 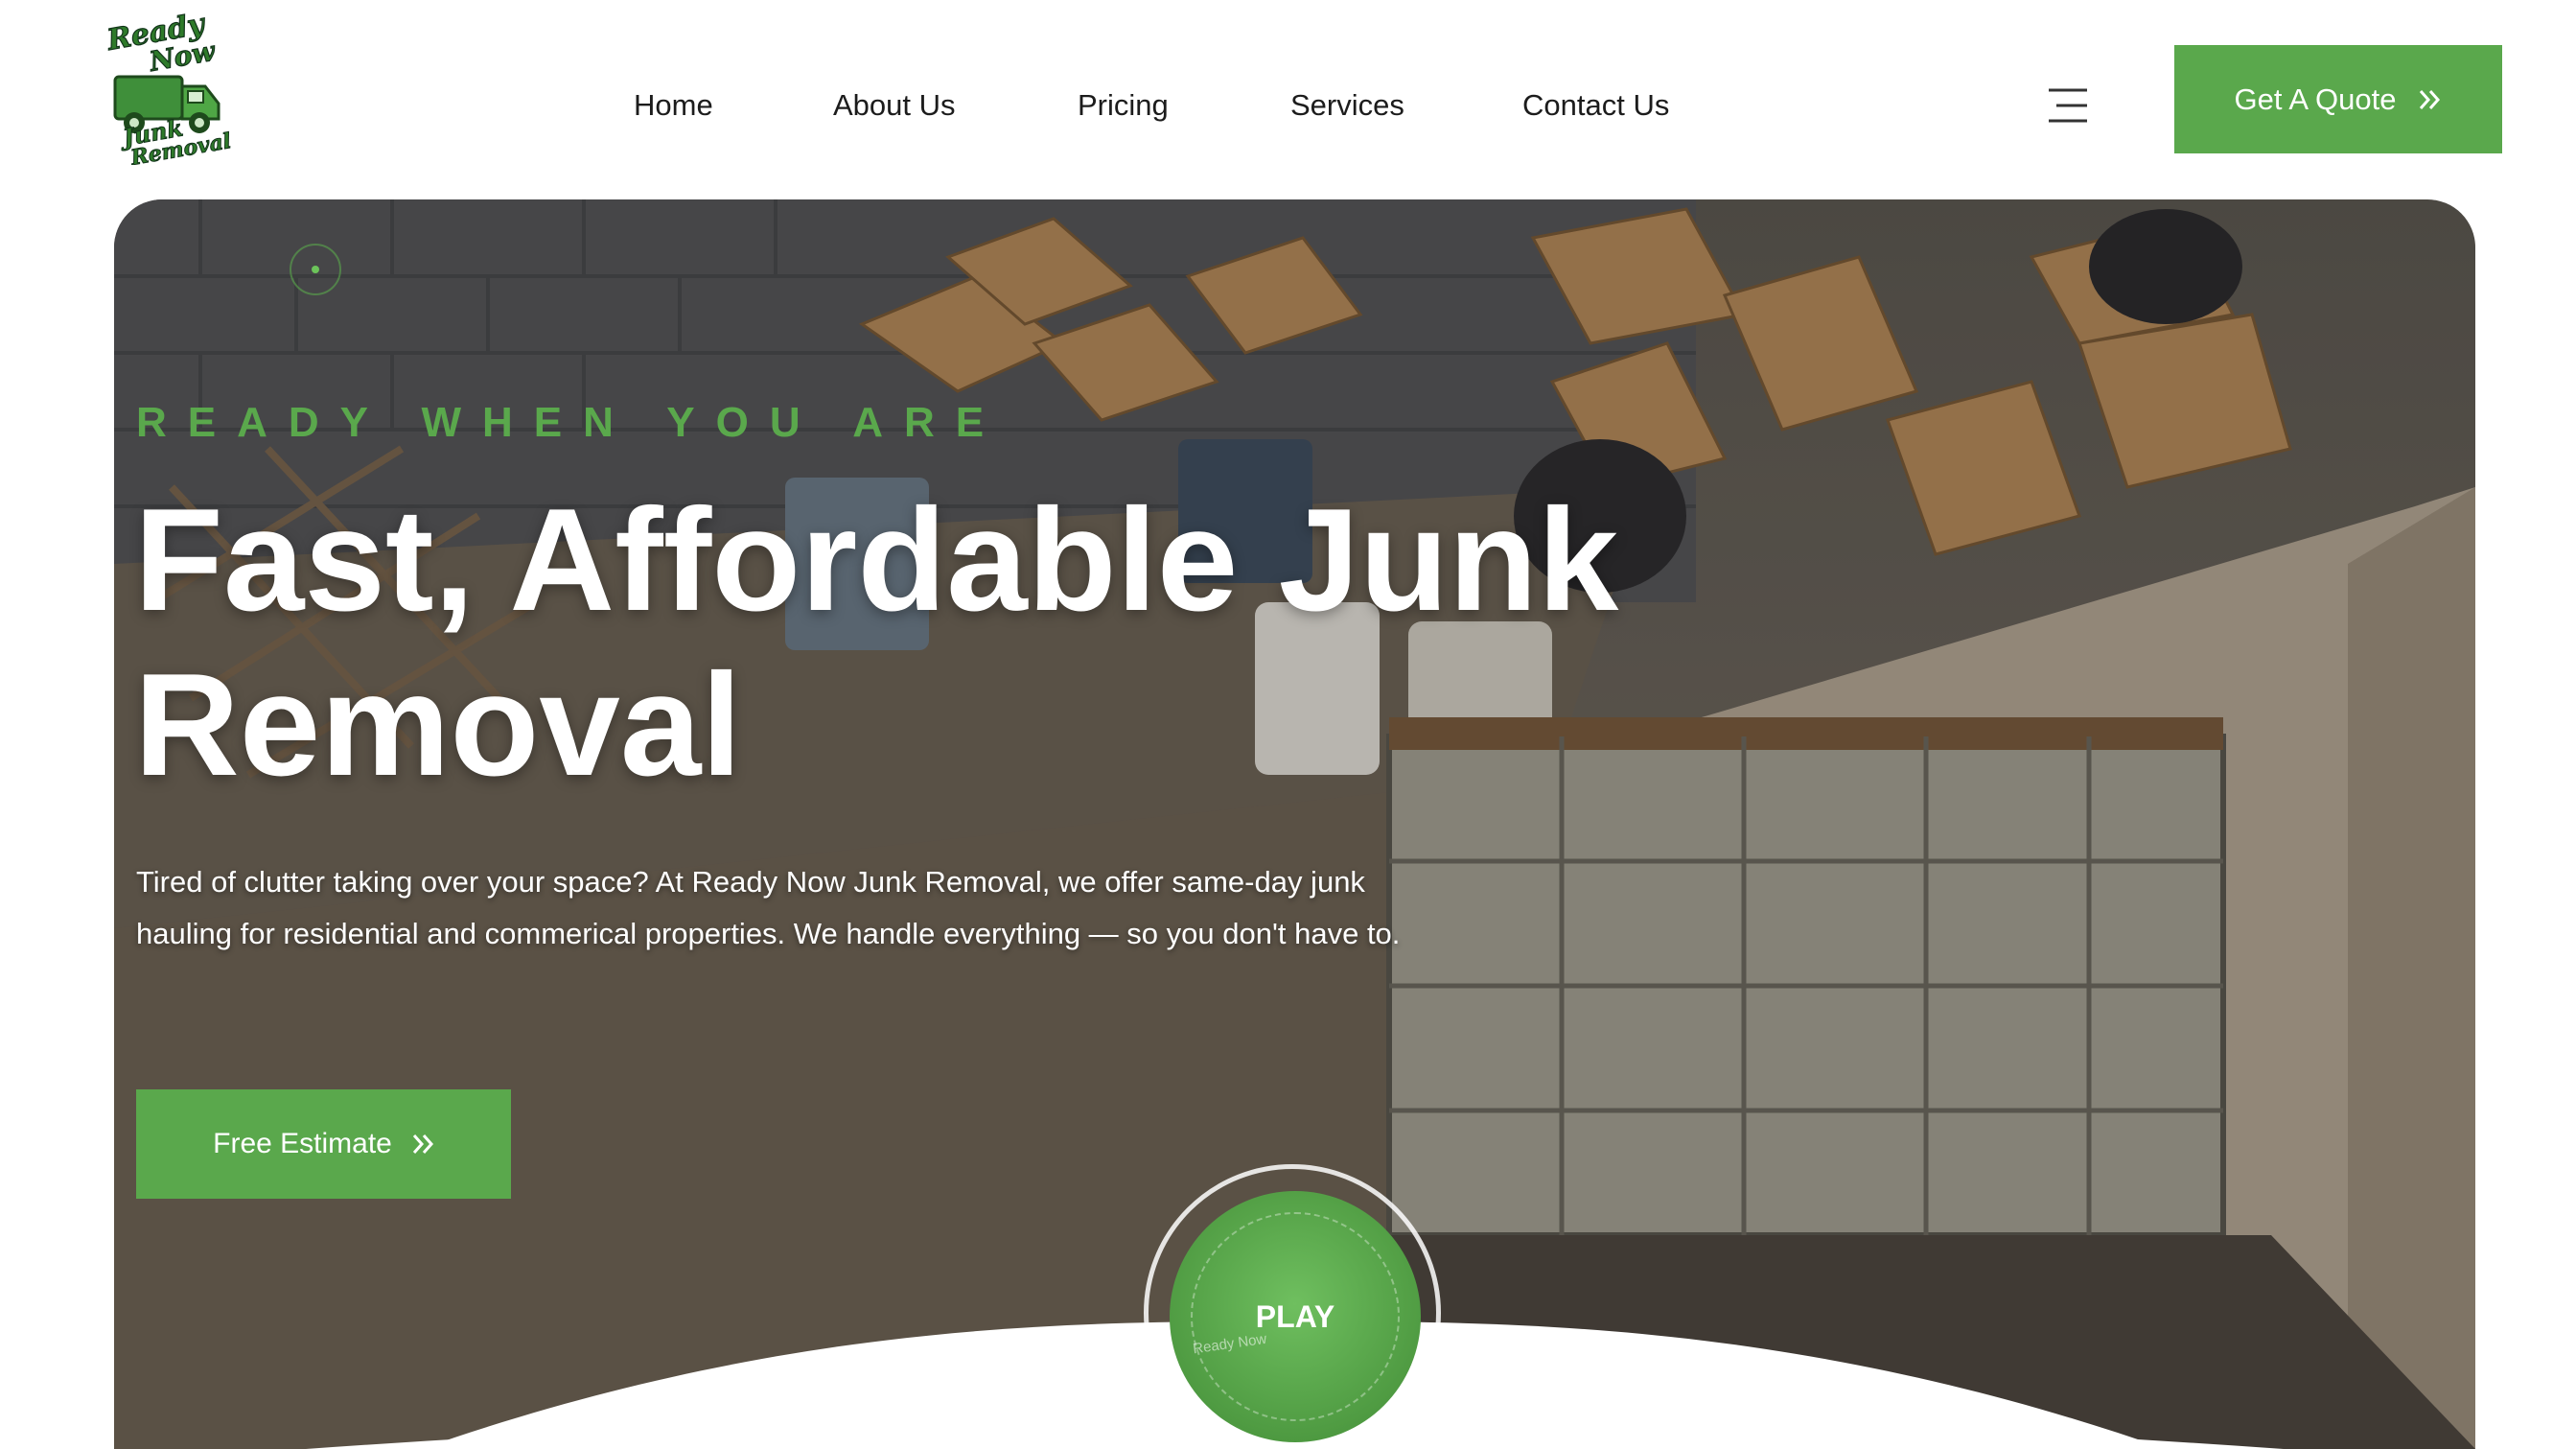 What do you see at coordinates (571, 423) in the screenshot?
I see `hero-eyebrow: READY WHEN YOU ARE` at bounding box center [571, 423].